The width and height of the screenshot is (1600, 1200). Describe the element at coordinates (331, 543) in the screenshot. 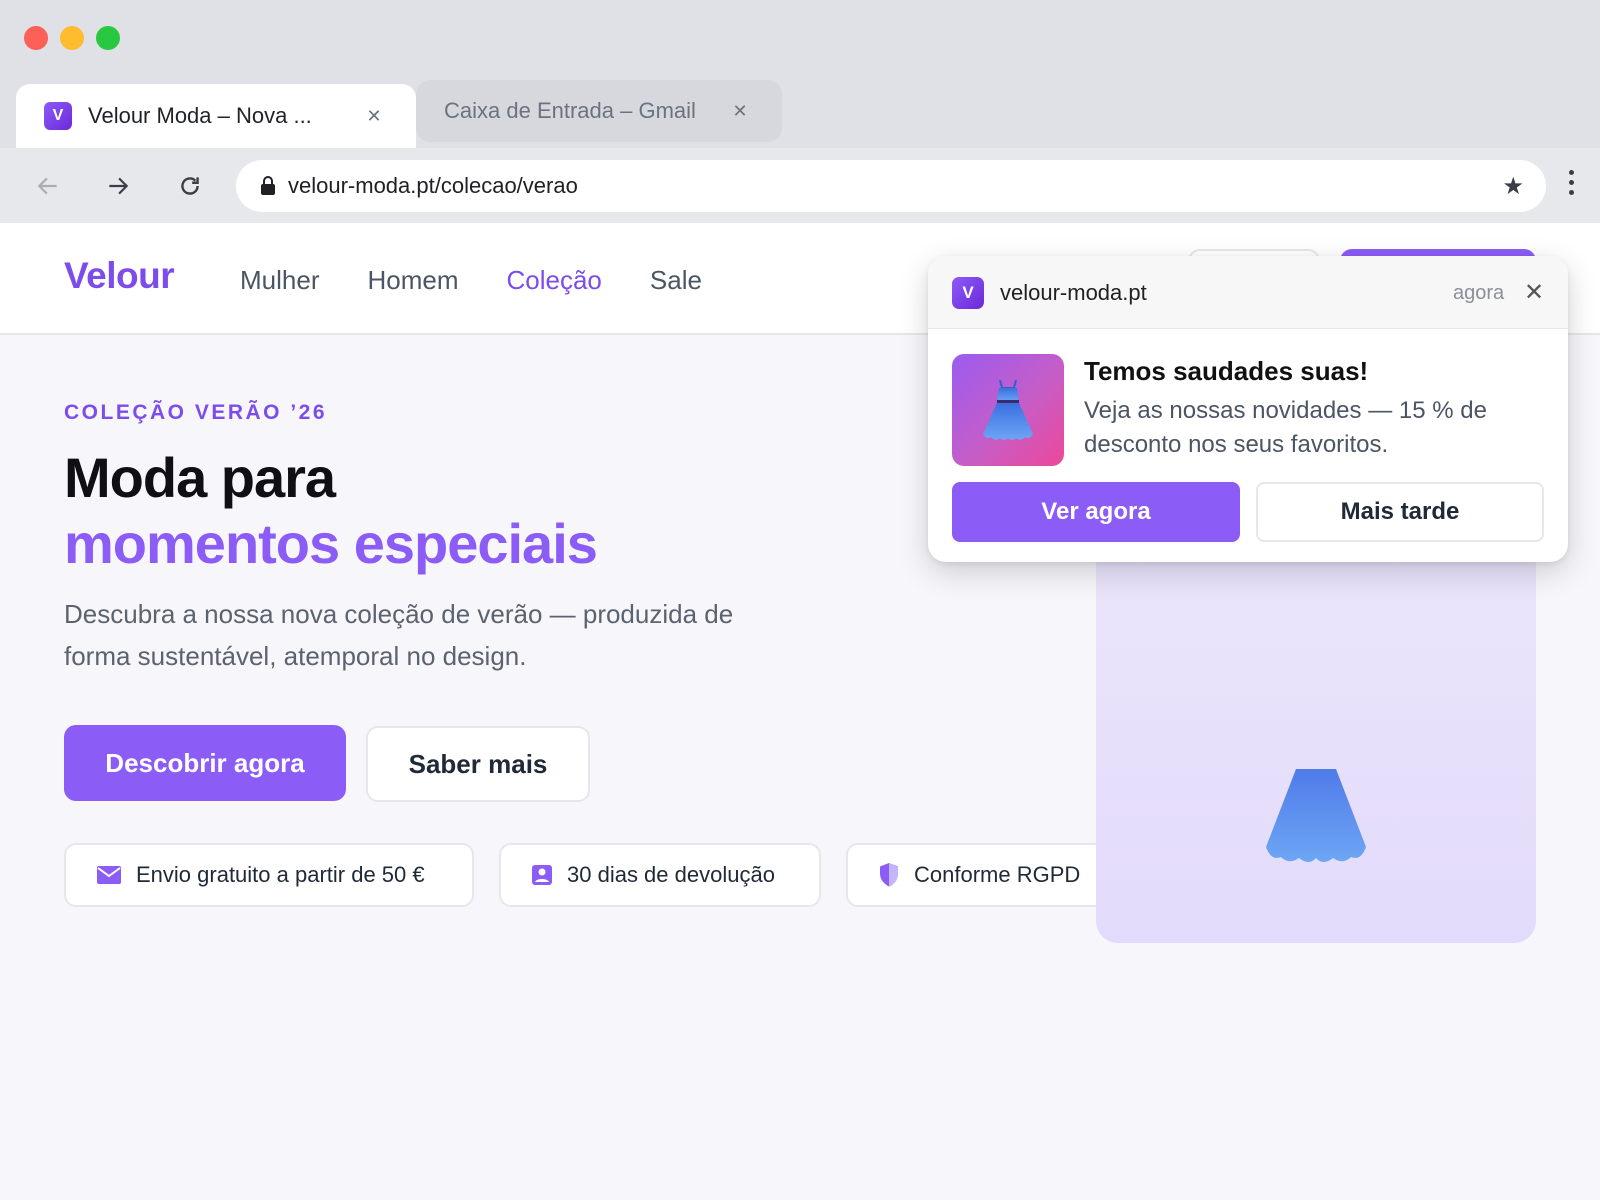

I see `hero-title-accent: momentos especiais` at that location.